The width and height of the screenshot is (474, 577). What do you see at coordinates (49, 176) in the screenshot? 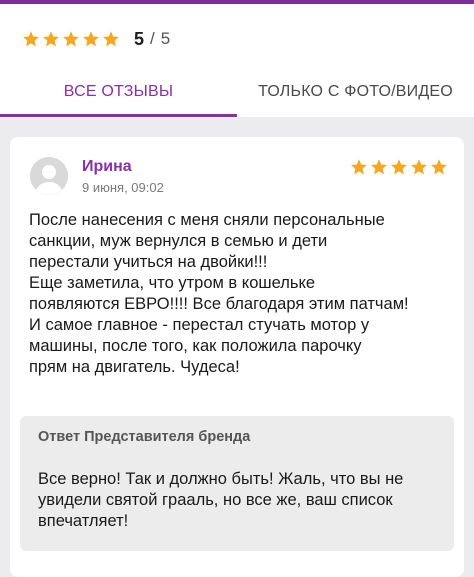
I see `user-avatar-icon` at bounding box center [49, 176].